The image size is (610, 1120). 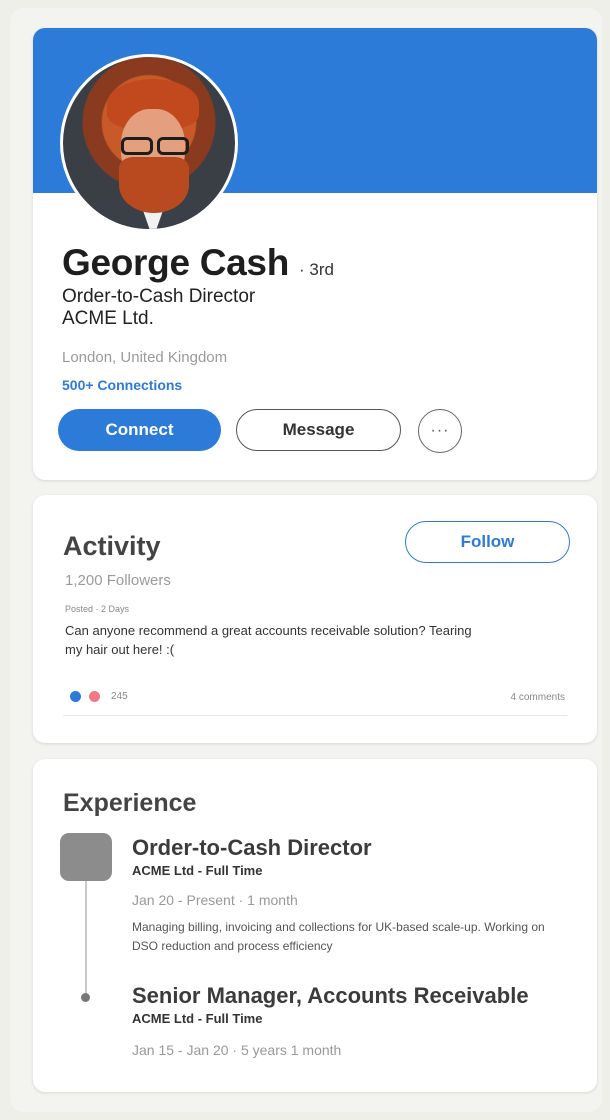 What do you see at coordinates (145, 357) in the screenshot?
I see `profile-location: London, United Kingdom` at bounding box center [145, 357].